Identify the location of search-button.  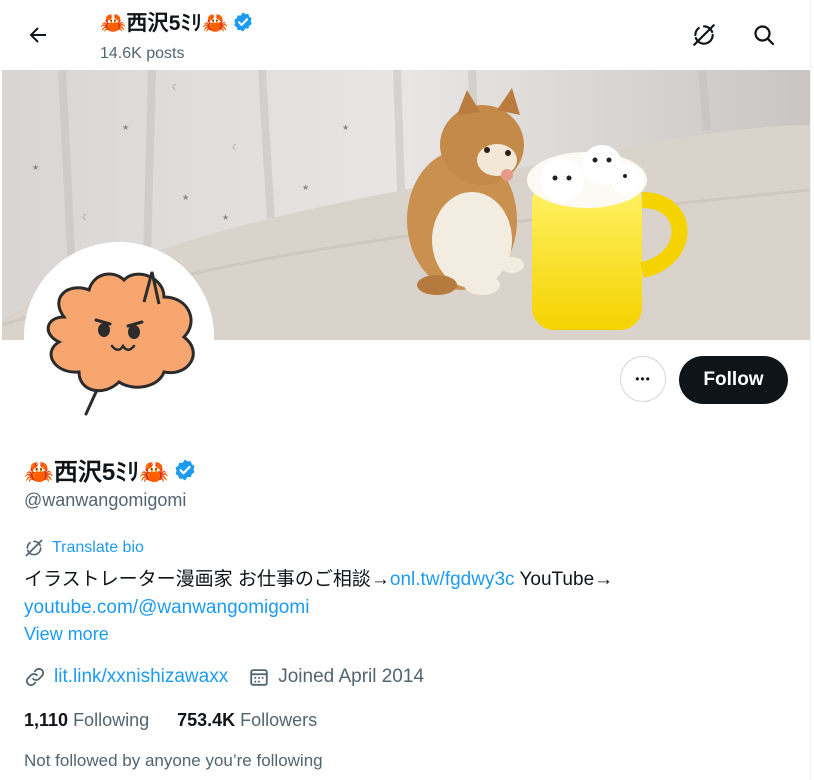
(764, 35).